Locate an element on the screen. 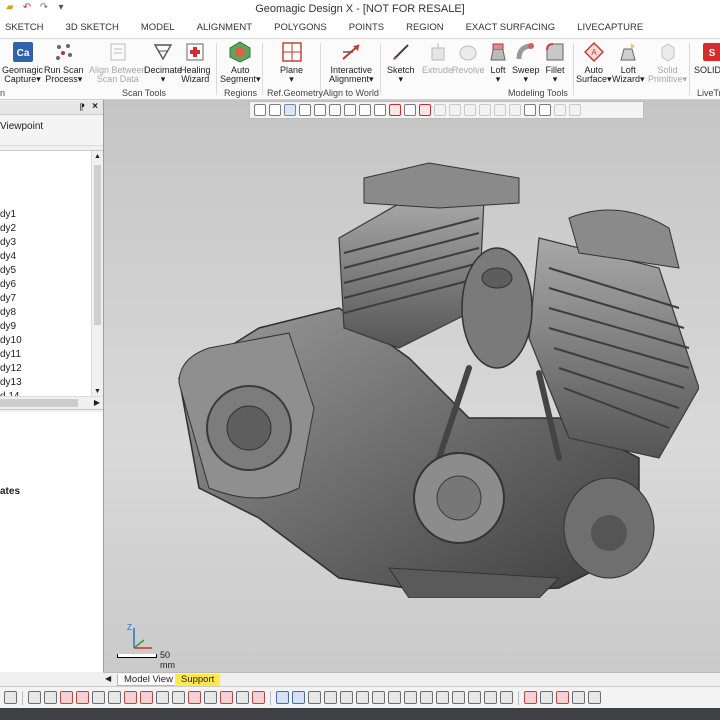  view-normal-icon is located at coordinates (380, 110).